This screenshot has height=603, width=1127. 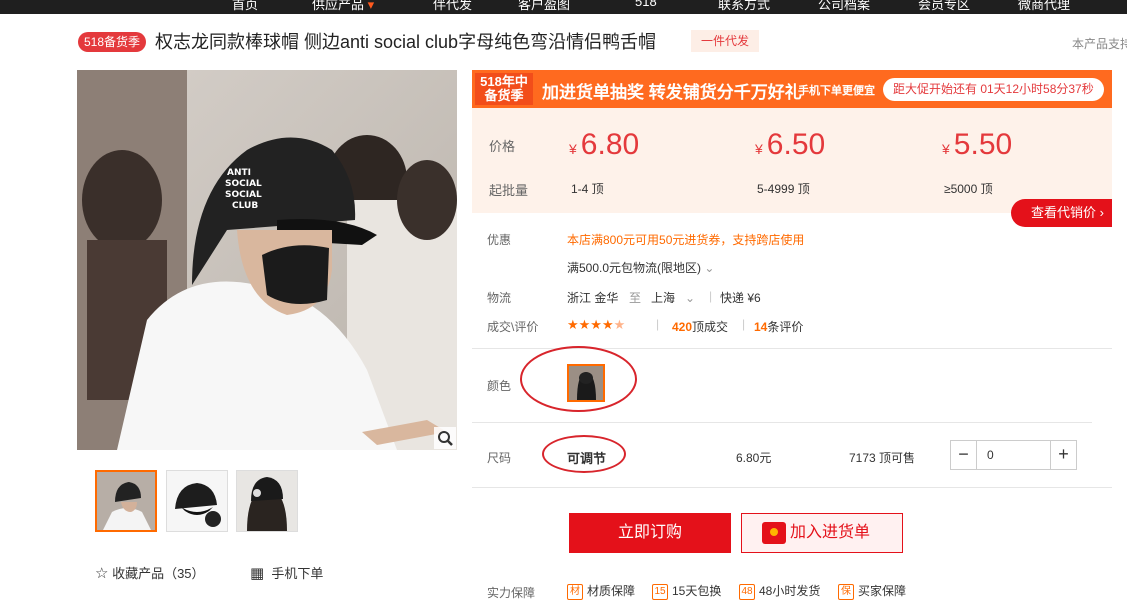 I want to click on logistics-label: 物流, so click(x=499, y=298).